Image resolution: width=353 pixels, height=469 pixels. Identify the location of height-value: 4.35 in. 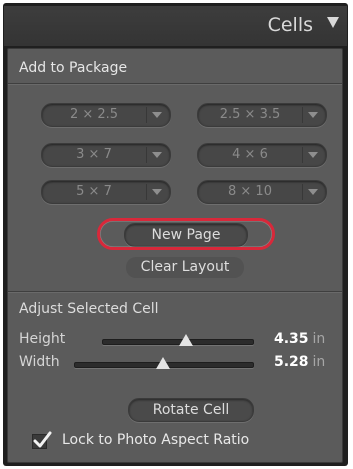
(299, 339).